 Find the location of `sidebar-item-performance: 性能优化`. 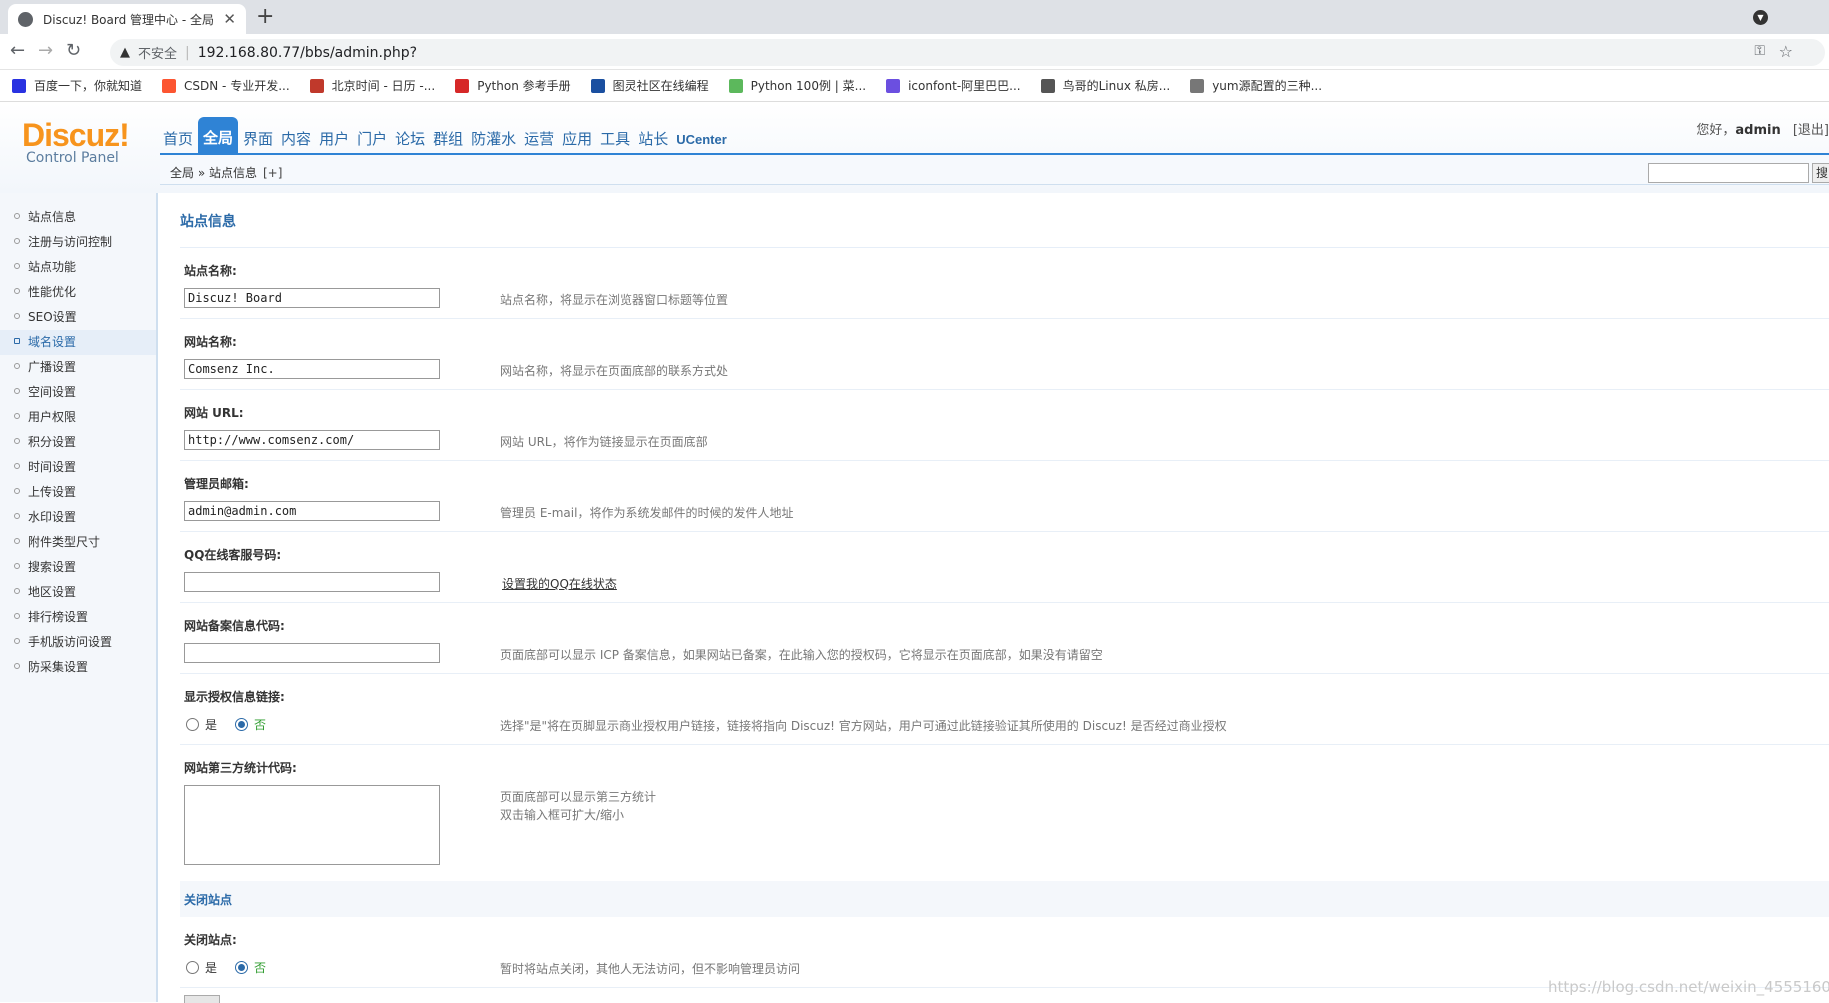

sidebar-item-performance: 性能优化 is located at coordinates (78, 292).